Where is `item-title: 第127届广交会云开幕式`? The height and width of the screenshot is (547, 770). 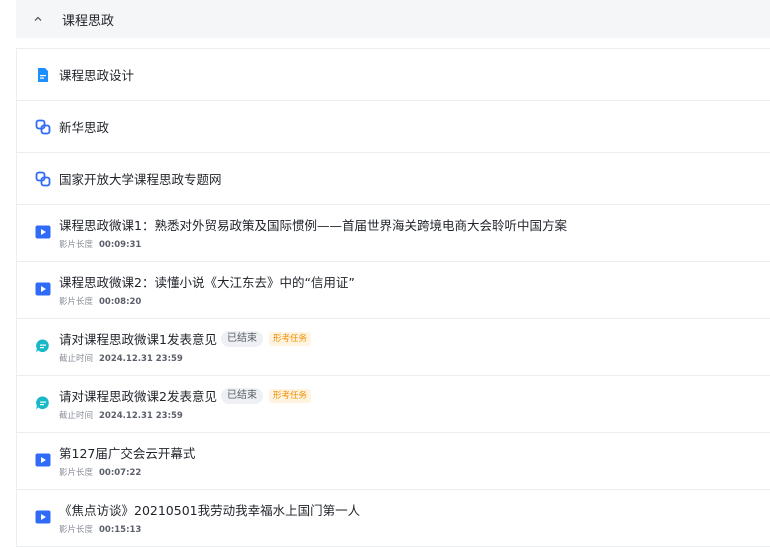
item-title: 第127届广交会云开幕式 is located at coordinates (127, 453).